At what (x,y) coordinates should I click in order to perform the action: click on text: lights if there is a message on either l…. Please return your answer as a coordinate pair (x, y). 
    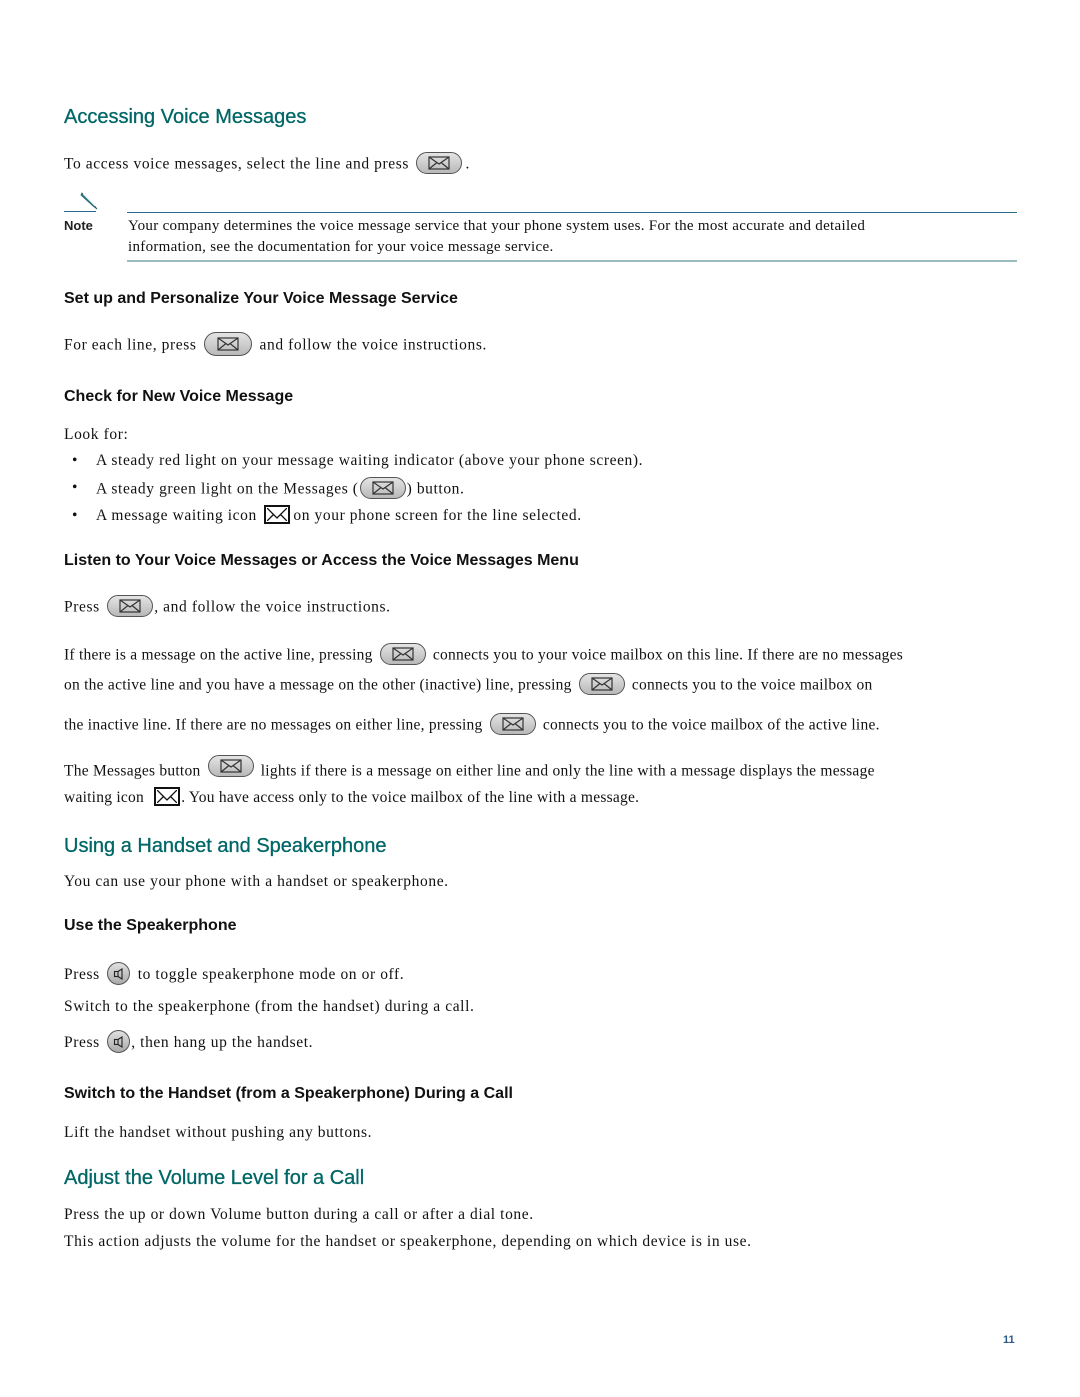
    Looking at the image, I should click on (567, 771).